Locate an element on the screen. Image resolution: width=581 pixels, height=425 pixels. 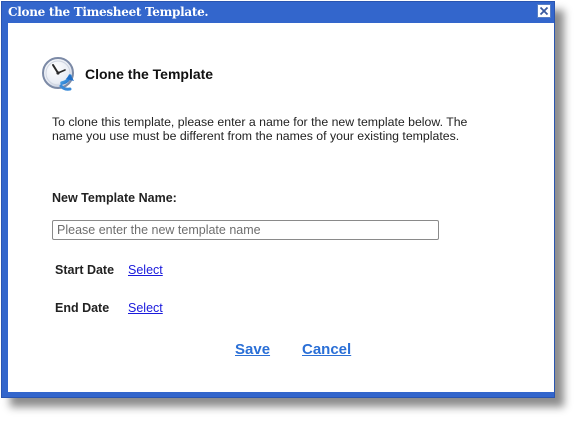
end-date-select-link: Select is located at coordinates (145, 308).